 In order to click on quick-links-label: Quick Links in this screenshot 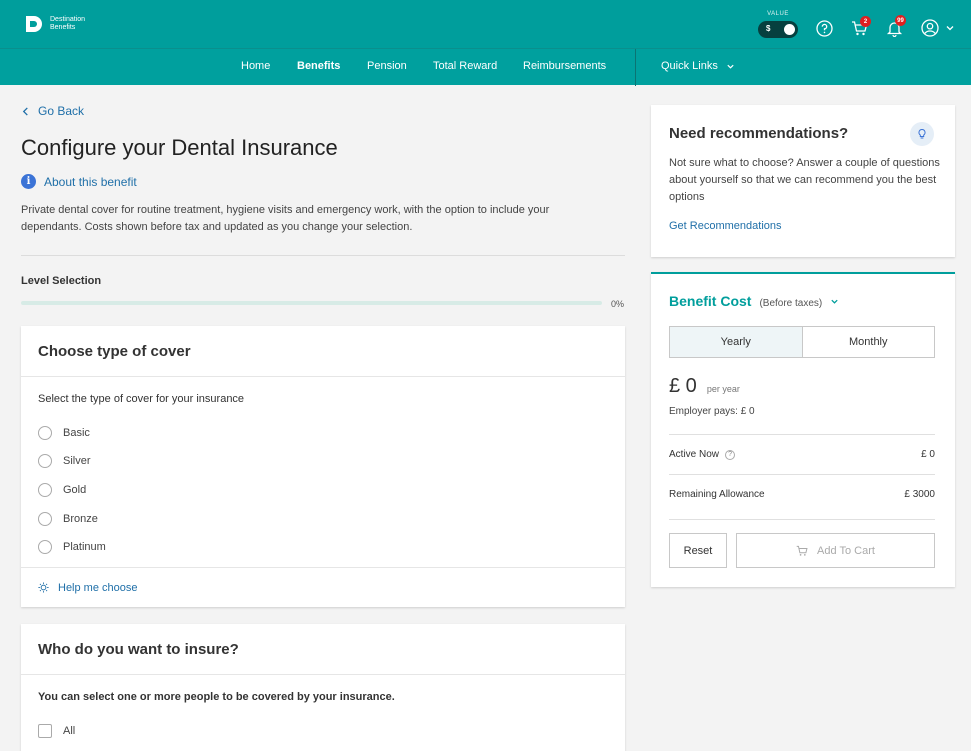, I will do `click(689, 66)`.